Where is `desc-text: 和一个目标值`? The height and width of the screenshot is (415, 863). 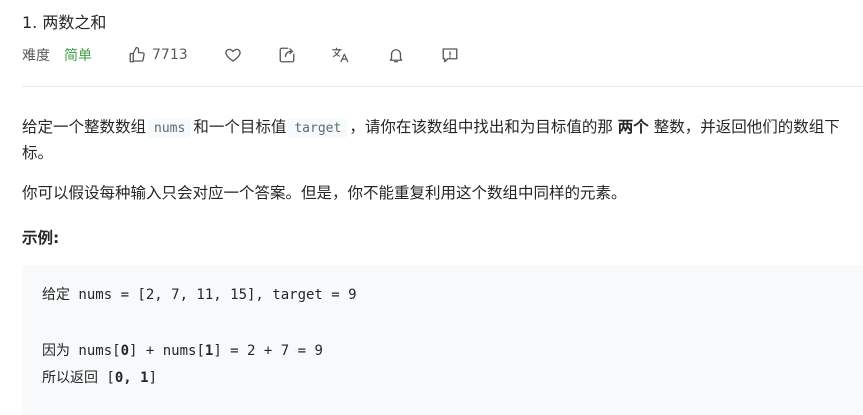 desc-text: 和一个目标值 is located at coordinates (240, 127).